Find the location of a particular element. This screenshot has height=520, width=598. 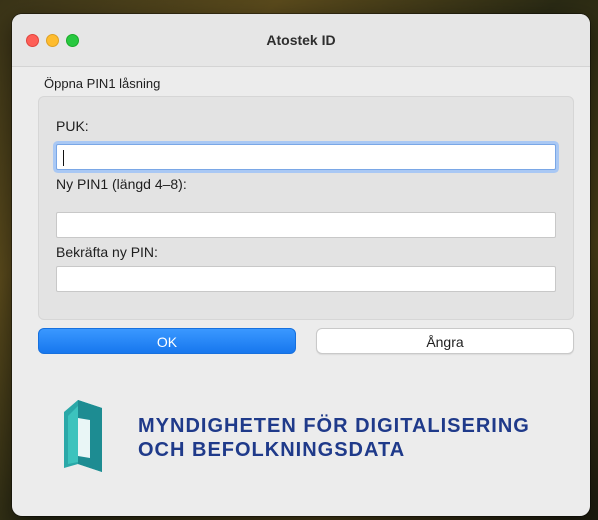

new-pin-label: Ny PIN1 (längd 4–8): is located at coordinates (121, 184).